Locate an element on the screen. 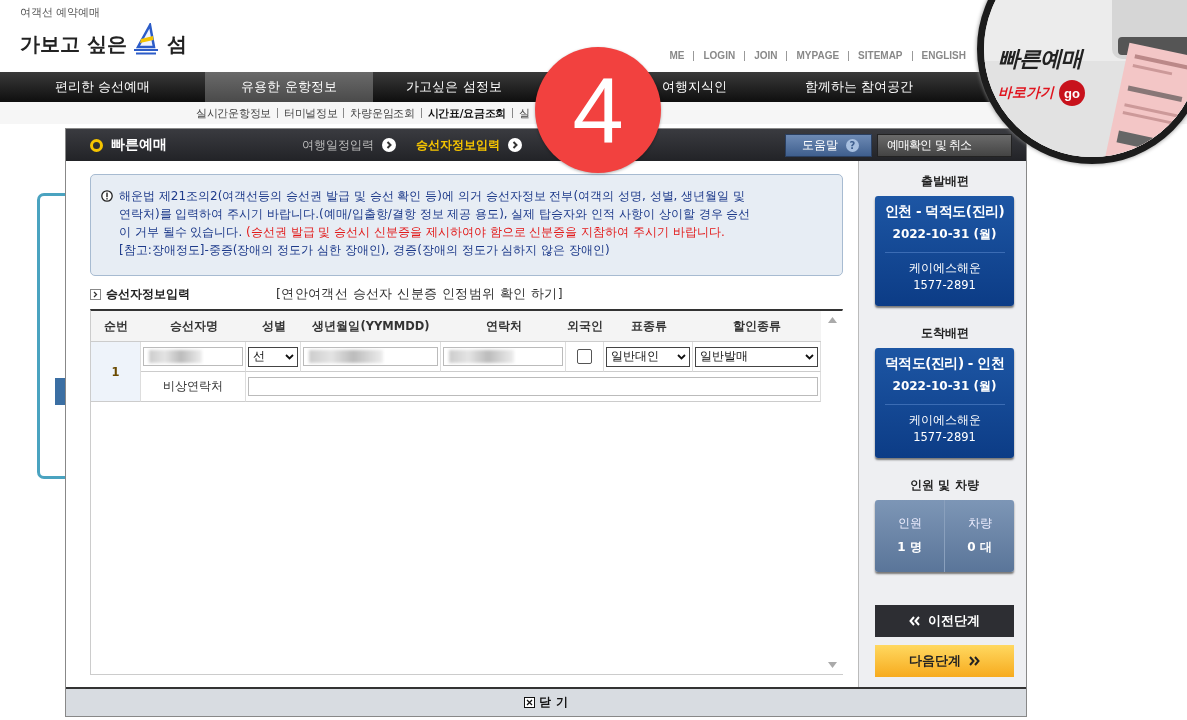 The height and width of the screenshot is (720, 1187). top-link: SITEMAP is located at coordinates (880, 56).